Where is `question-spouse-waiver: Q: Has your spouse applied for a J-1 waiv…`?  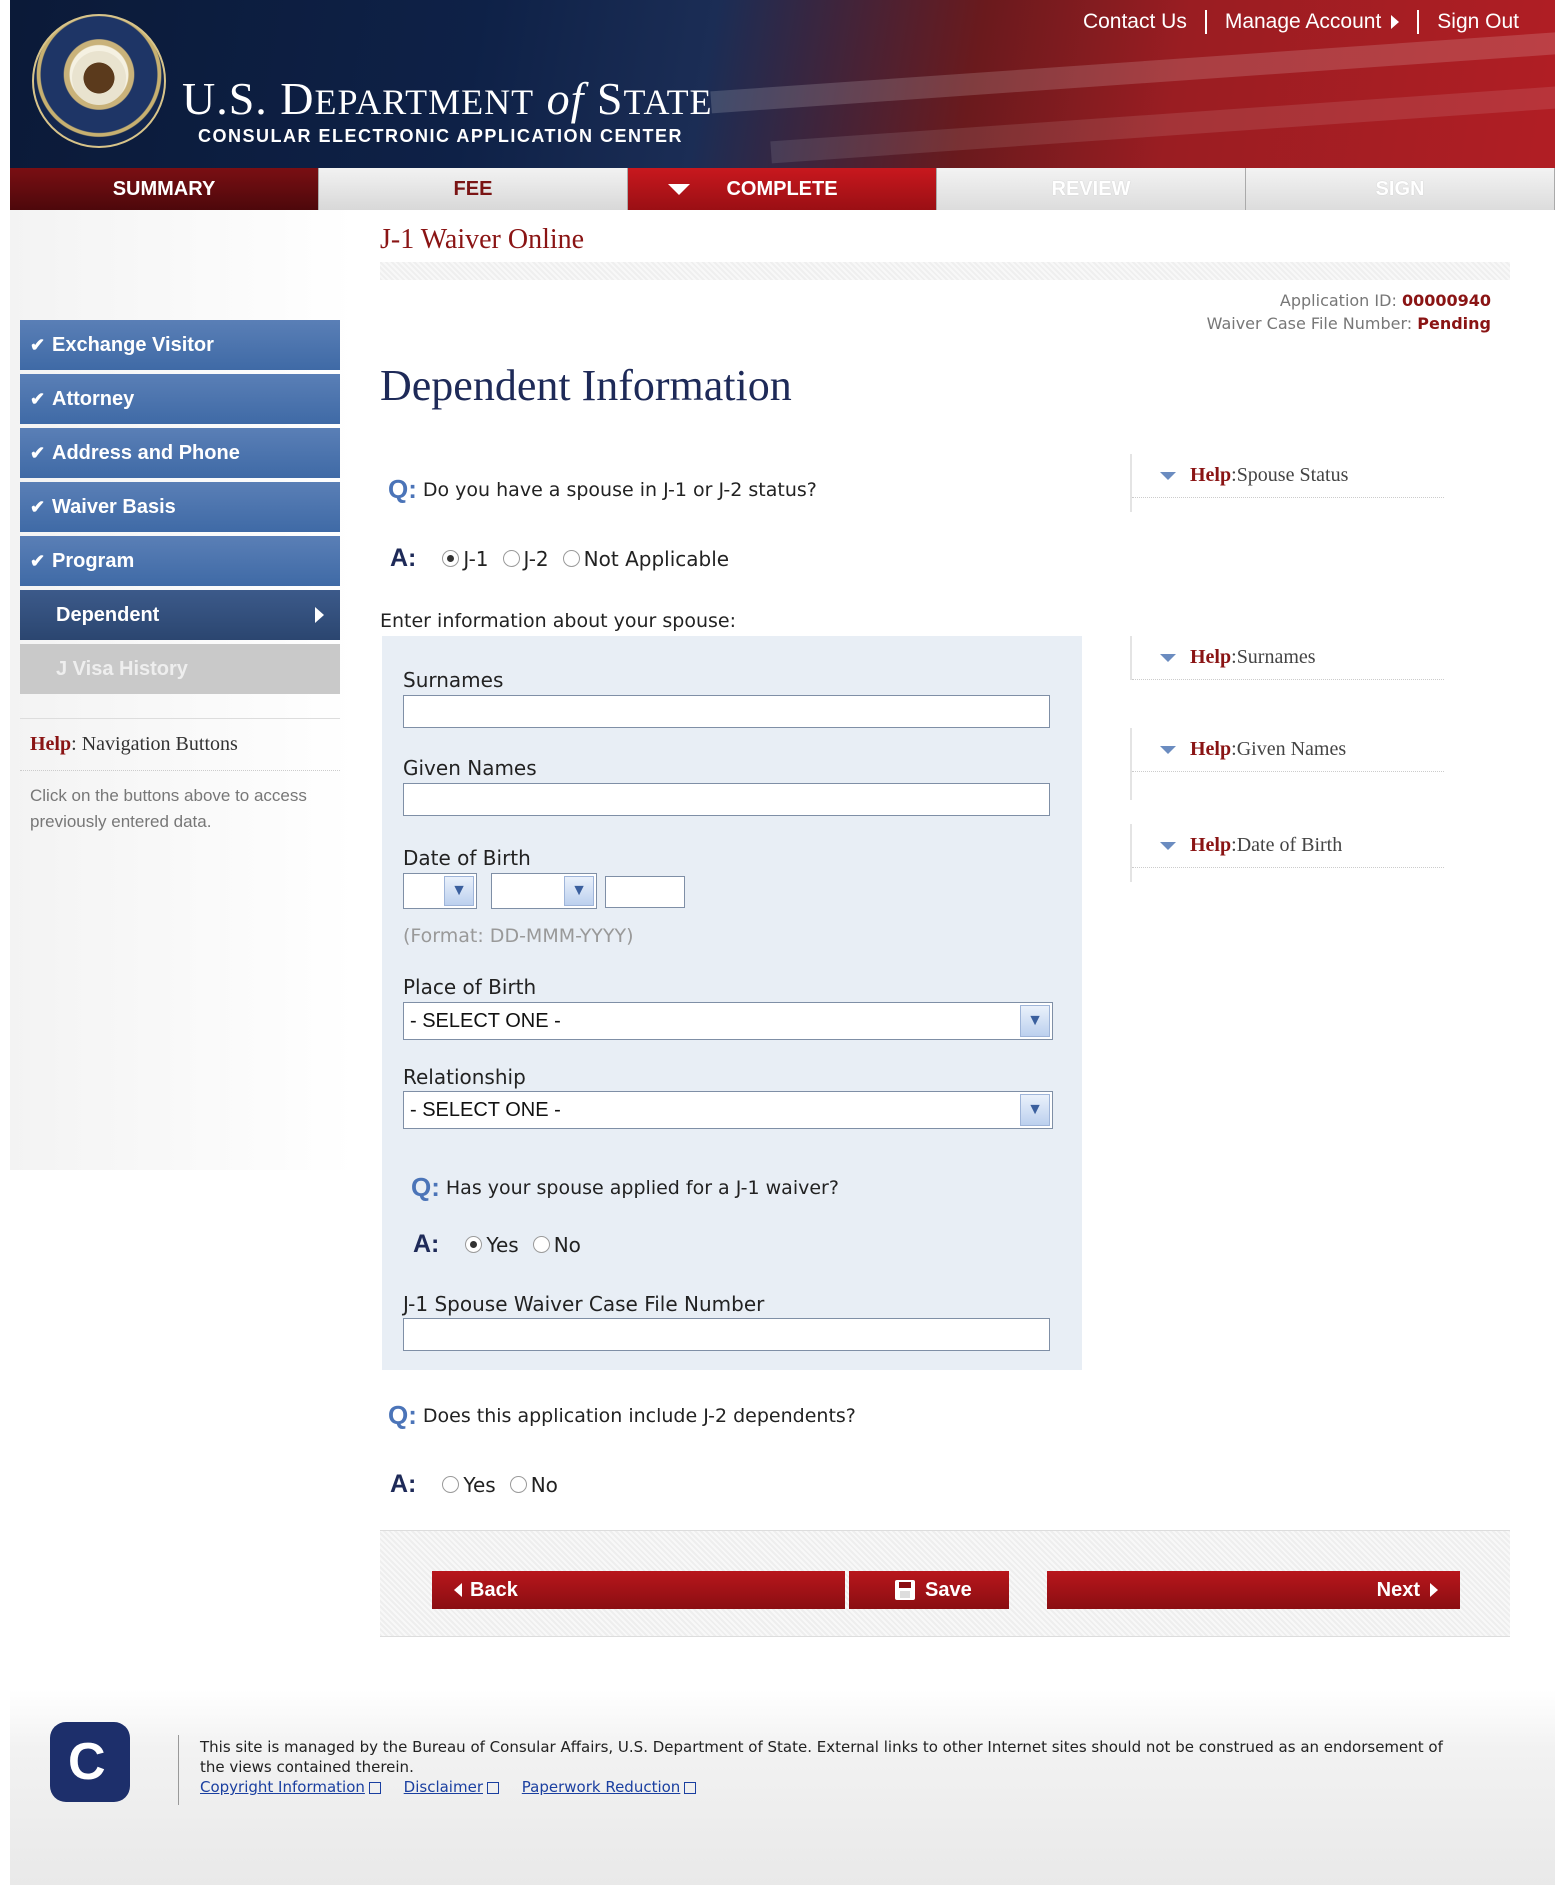
question-spouse-waiver: Q: Has your spouse applied for a J-1 waiv… is located at coordinates (625, 1187).